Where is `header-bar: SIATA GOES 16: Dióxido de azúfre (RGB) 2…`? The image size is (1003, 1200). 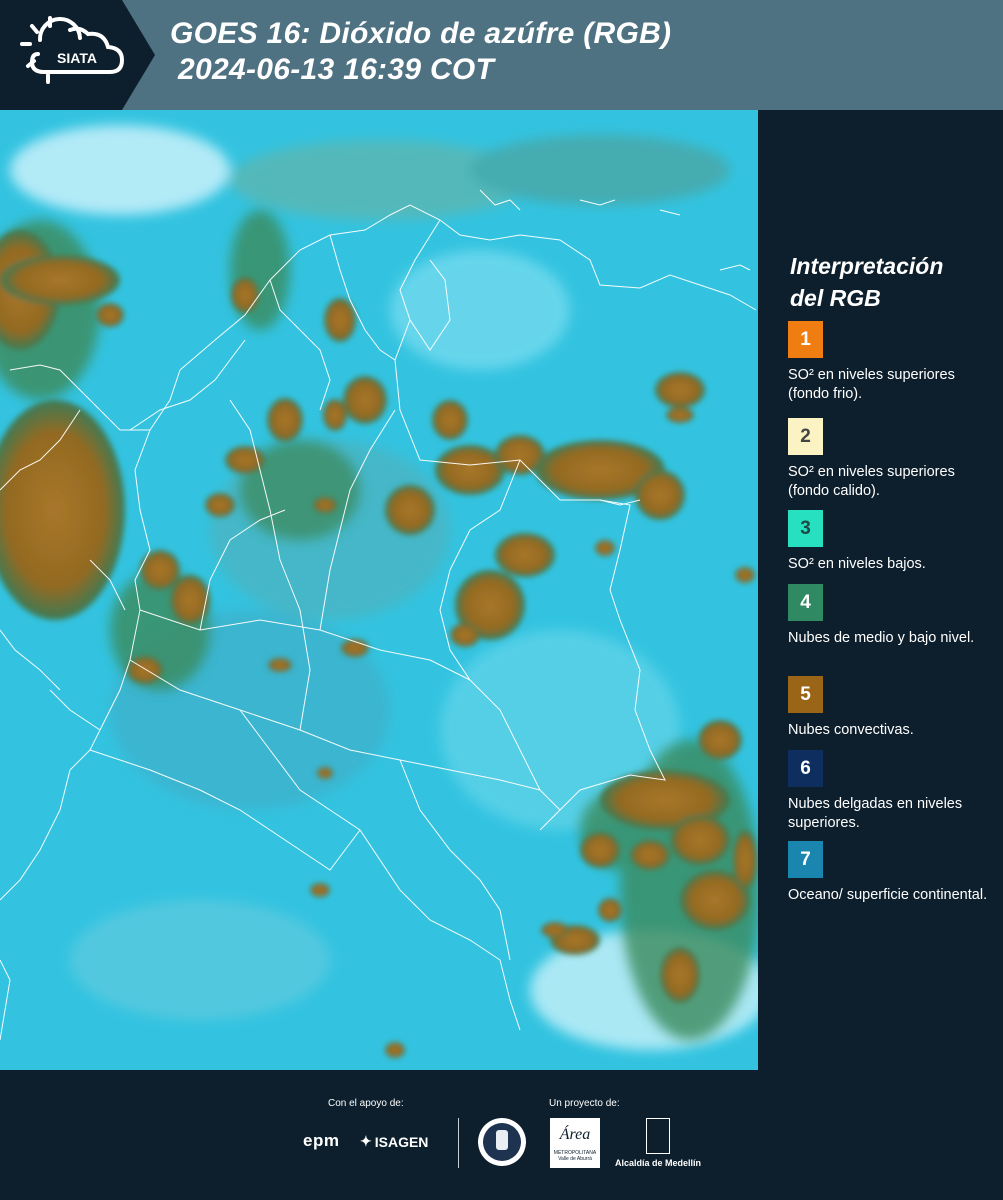 header-bar: SIATA GOES 16: Dióxido de azúfre (RGB) 2… is located at coordinates (501, 55).